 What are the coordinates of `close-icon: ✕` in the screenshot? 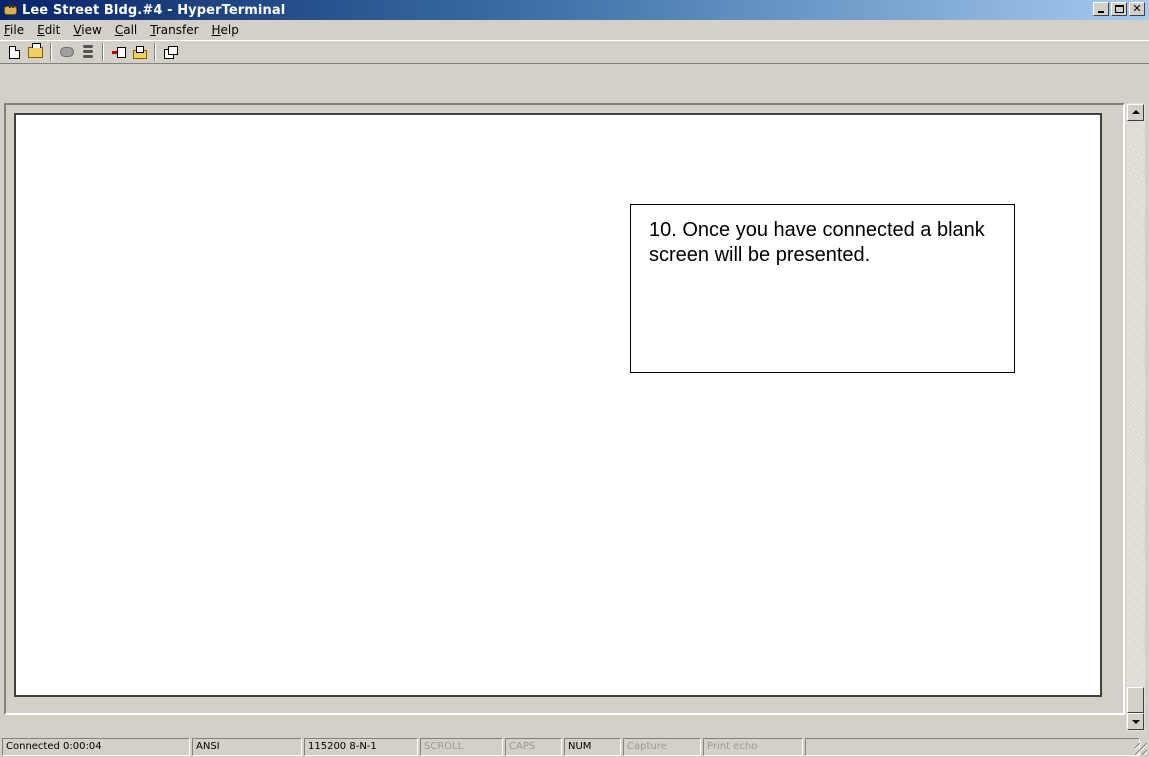 It's located at (1137, 8).